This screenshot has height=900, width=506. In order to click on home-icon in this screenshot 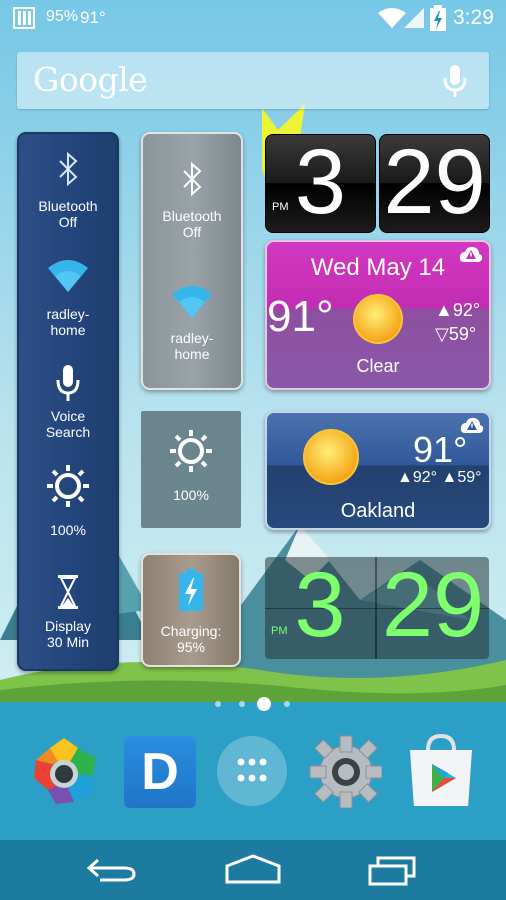, I will do `click(253, 869)`.